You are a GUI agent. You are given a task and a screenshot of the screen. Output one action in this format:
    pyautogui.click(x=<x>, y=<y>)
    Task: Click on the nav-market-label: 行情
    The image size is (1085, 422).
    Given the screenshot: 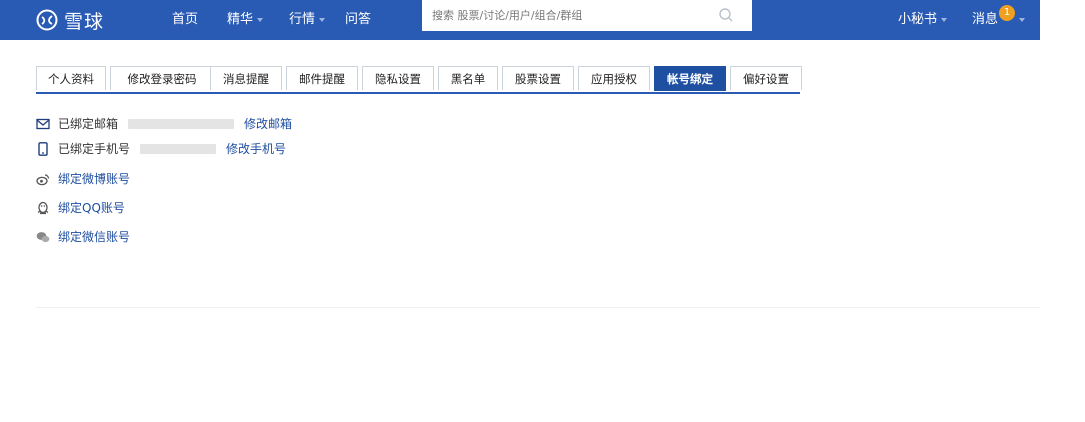 What is the action you would take?
    pyautogui.click(x=302, y=19)
    